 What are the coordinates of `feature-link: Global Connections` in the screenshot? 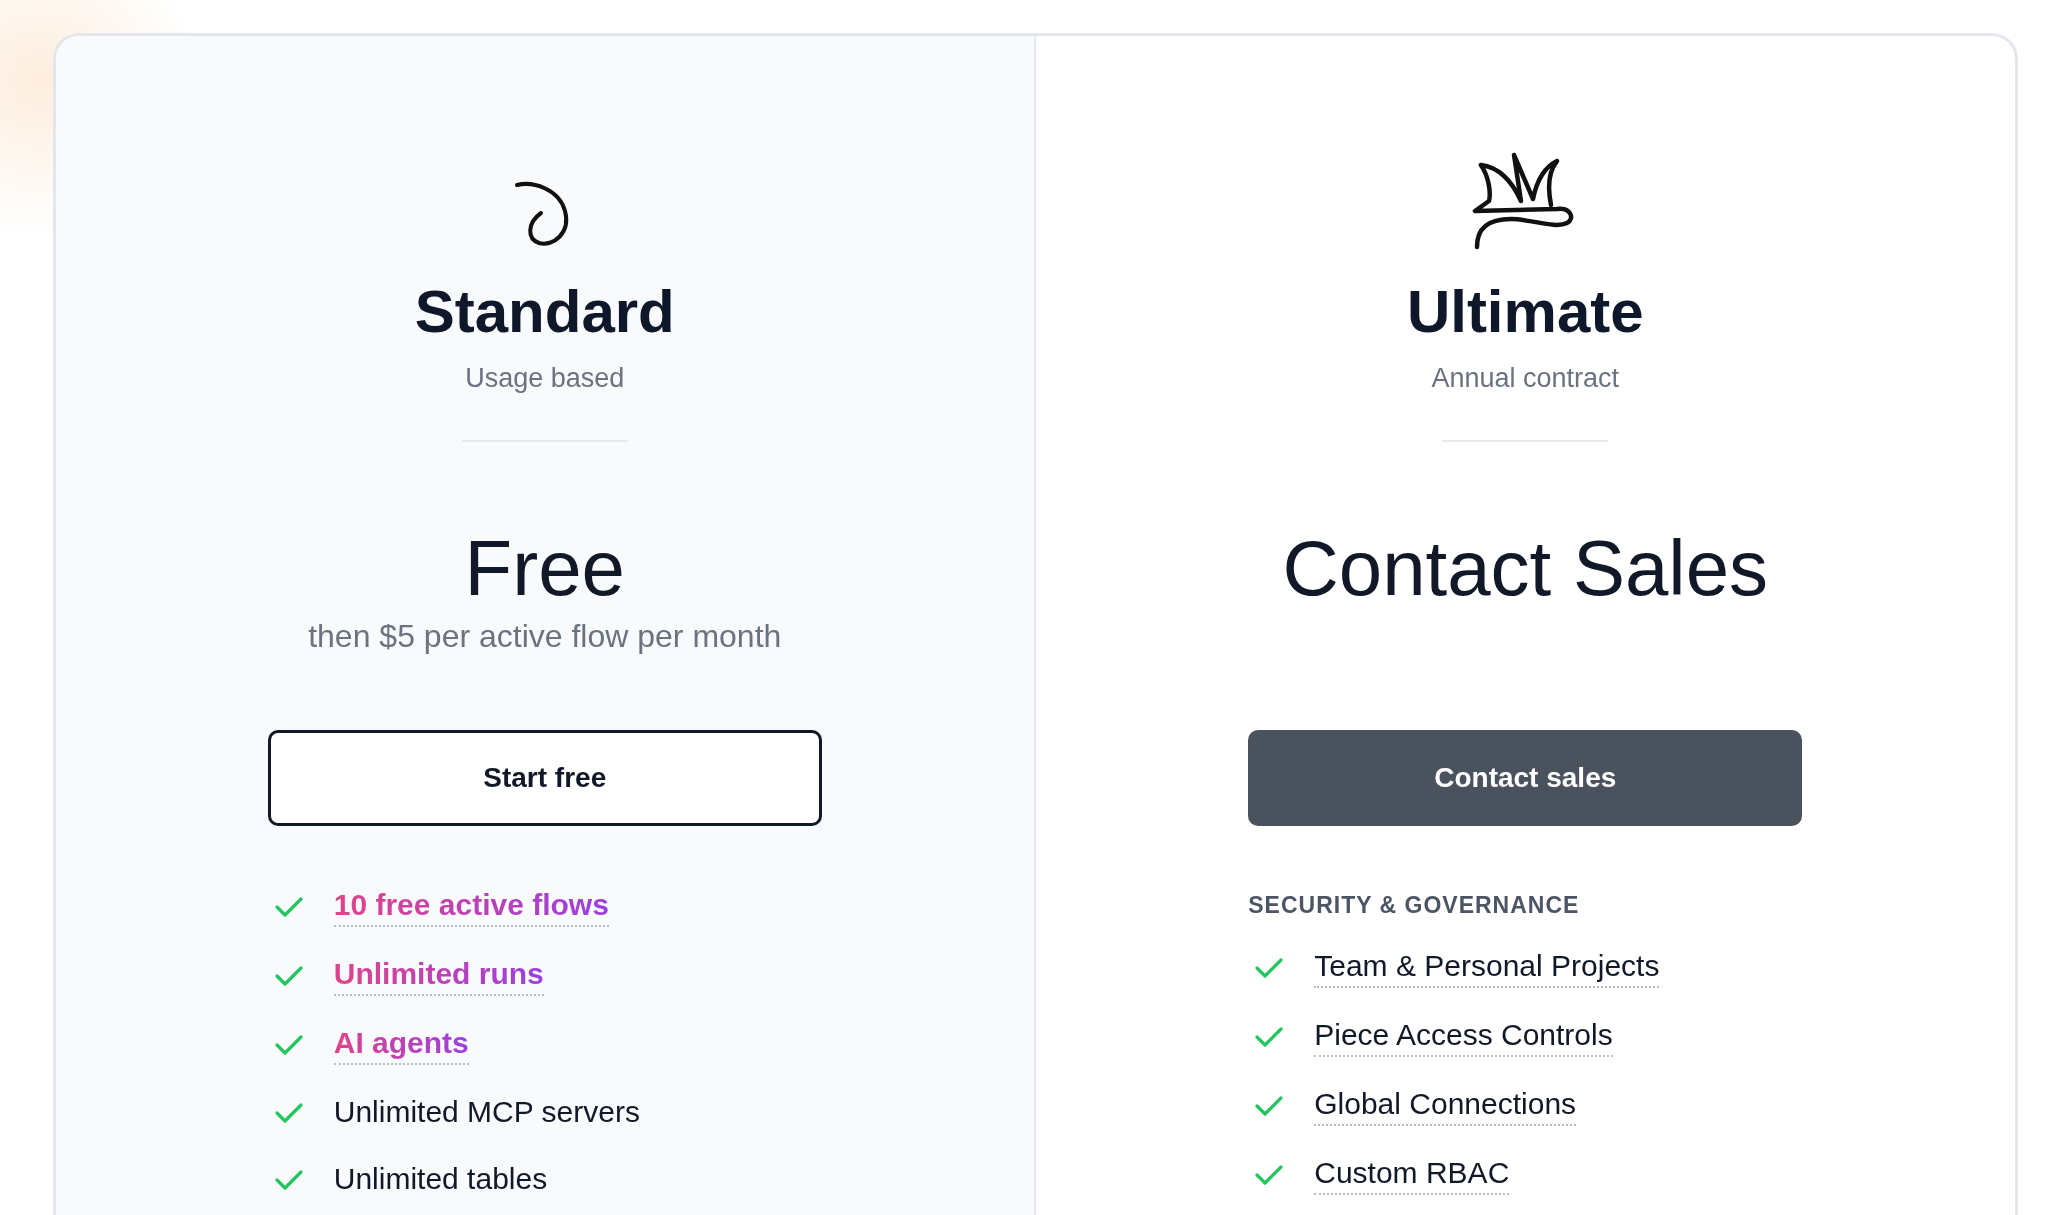 It's located at (1445, 1106).